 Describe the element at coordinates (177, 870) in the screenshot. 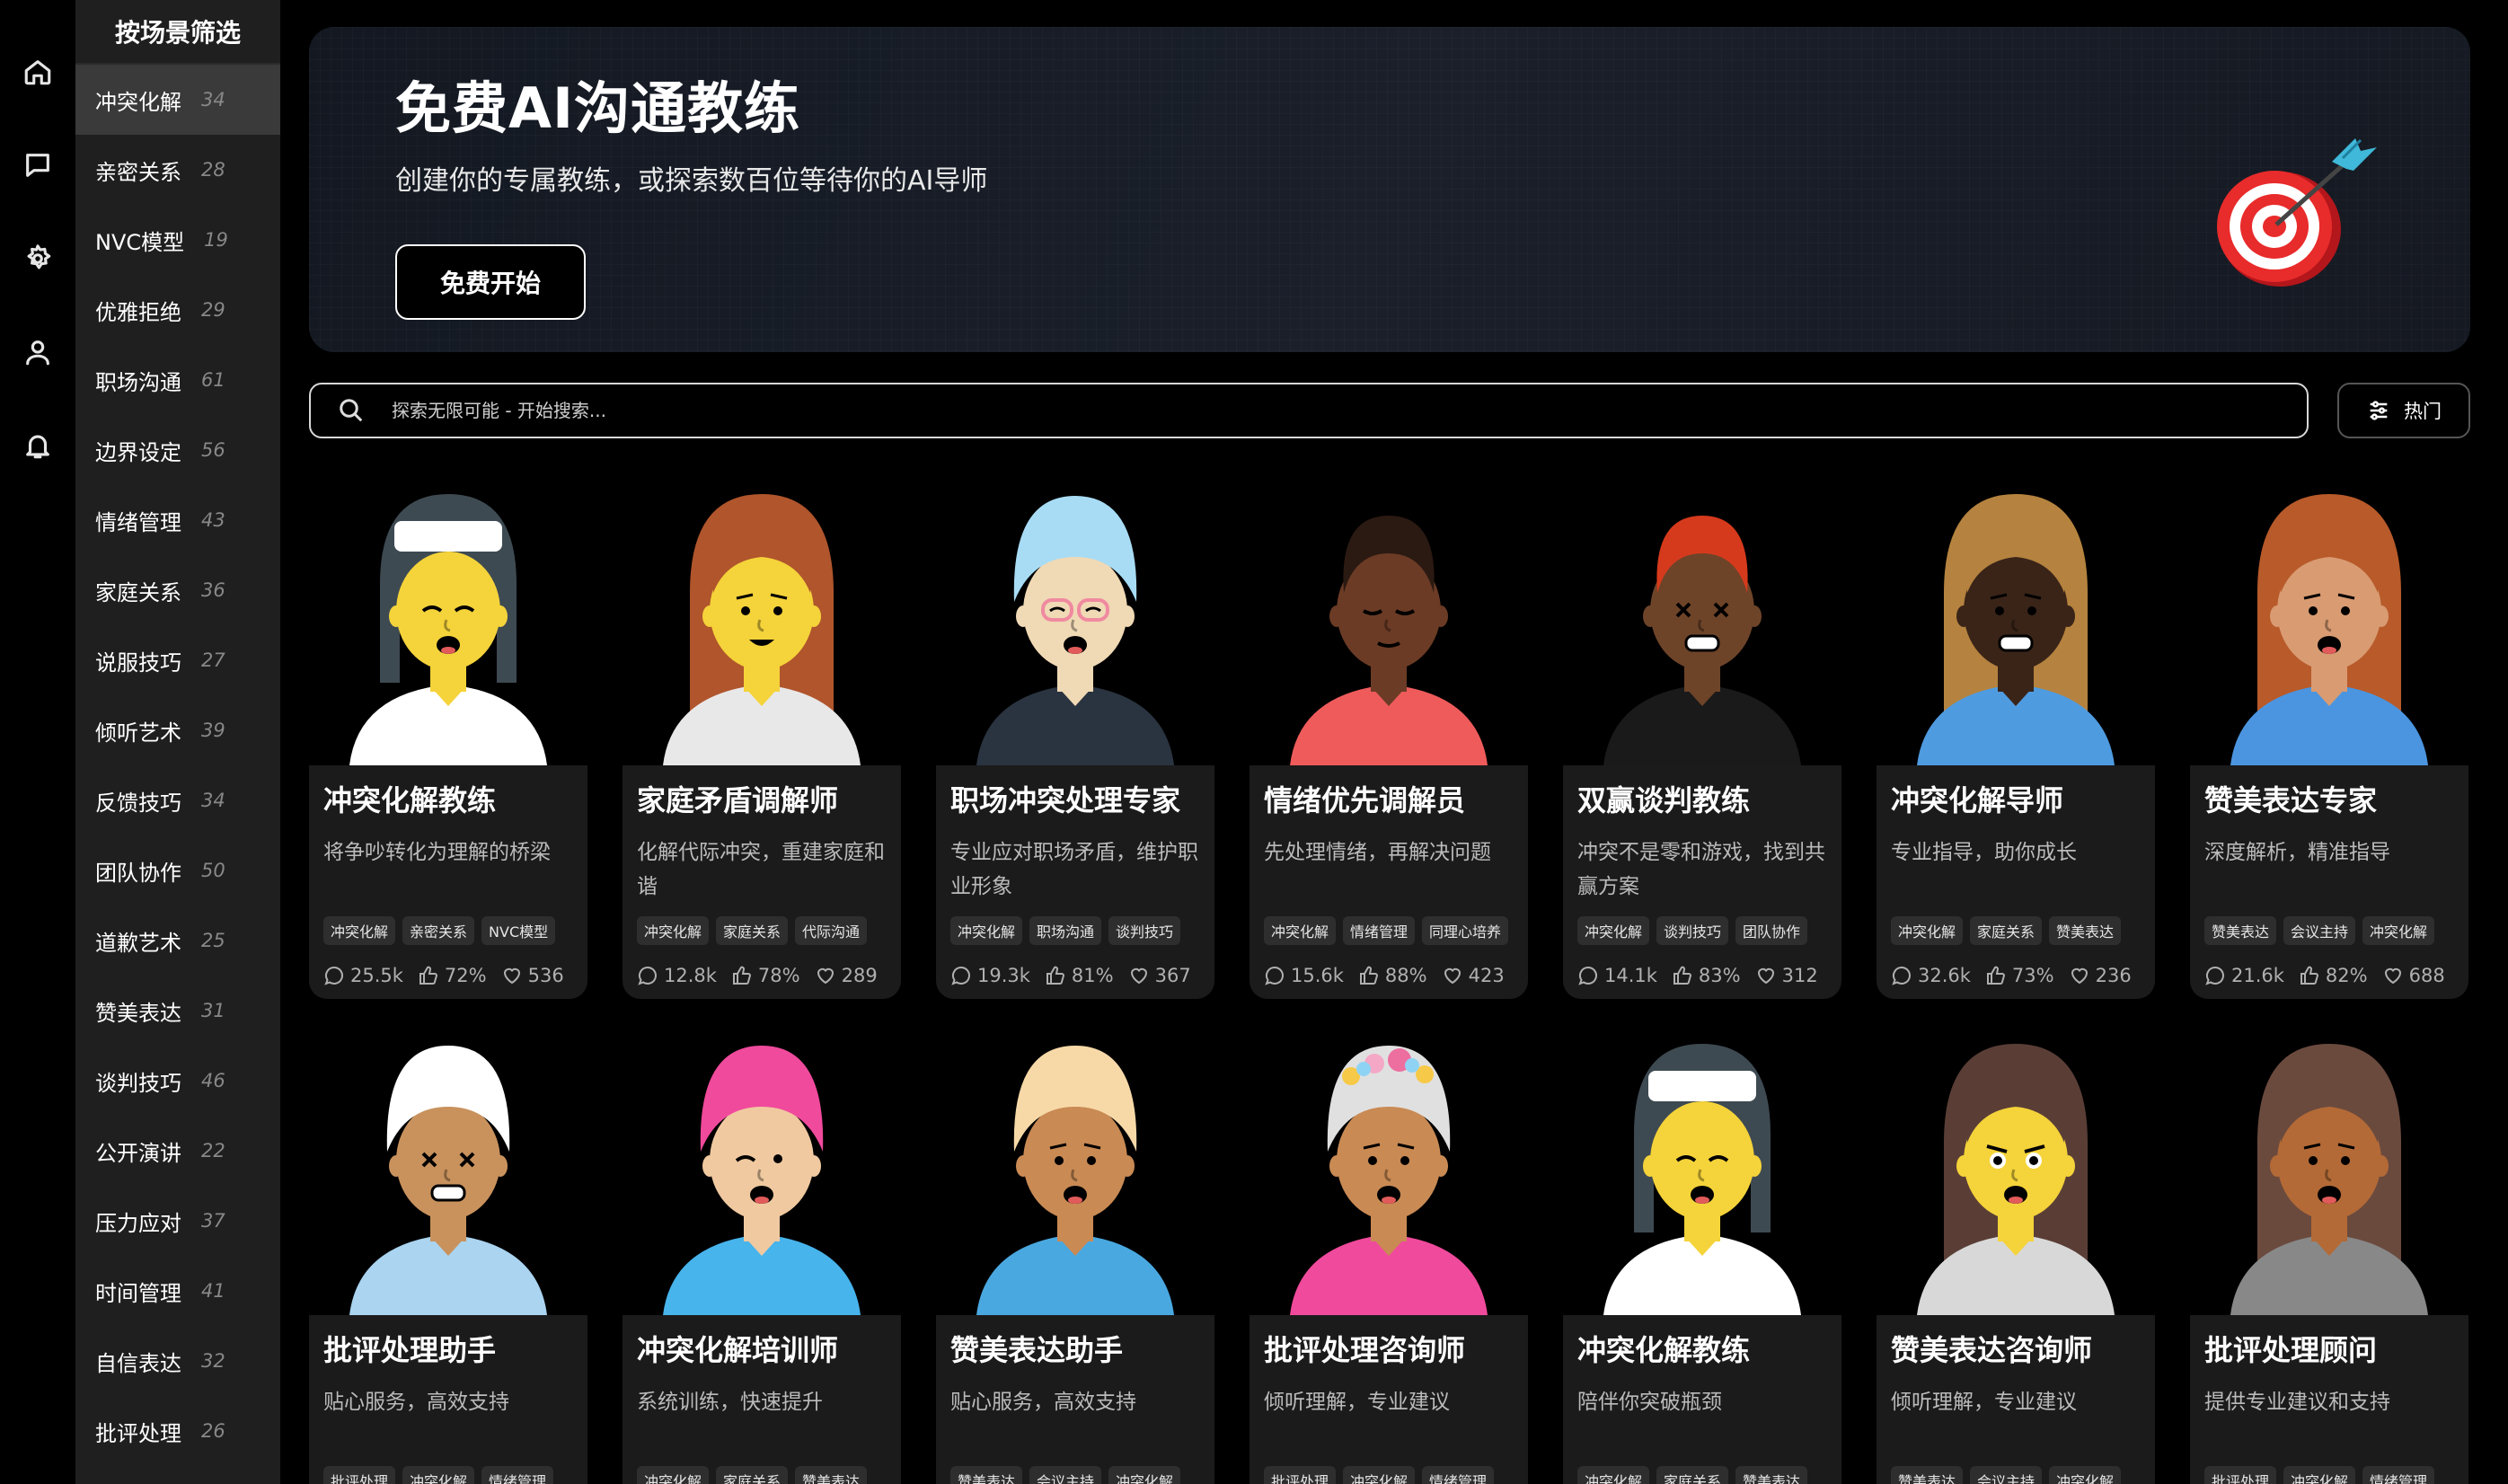

I see `category-item: 团队协作 50` at that location.